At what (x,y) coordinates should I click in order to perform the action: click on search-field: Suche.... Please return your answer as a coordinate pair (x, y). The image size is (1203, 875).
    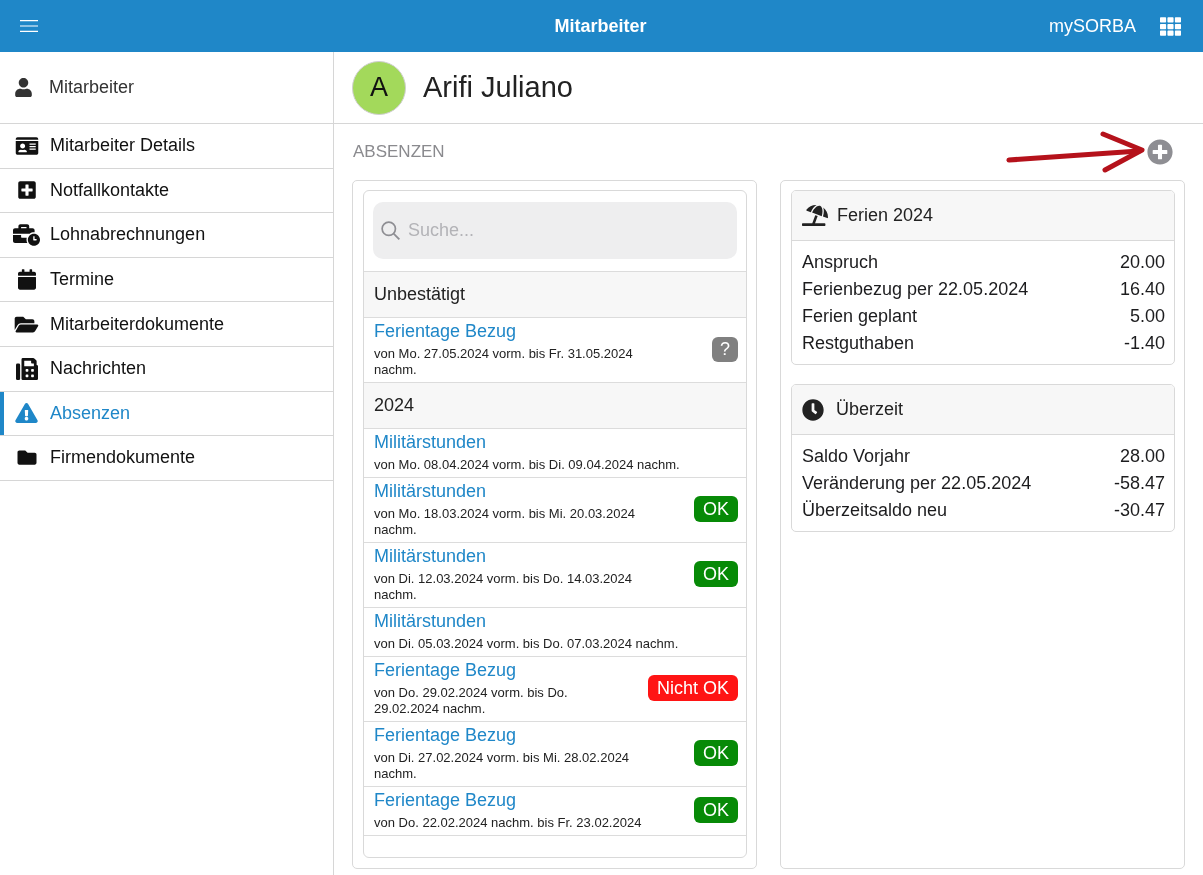
    Looking at the image, I should click on (555, 230).